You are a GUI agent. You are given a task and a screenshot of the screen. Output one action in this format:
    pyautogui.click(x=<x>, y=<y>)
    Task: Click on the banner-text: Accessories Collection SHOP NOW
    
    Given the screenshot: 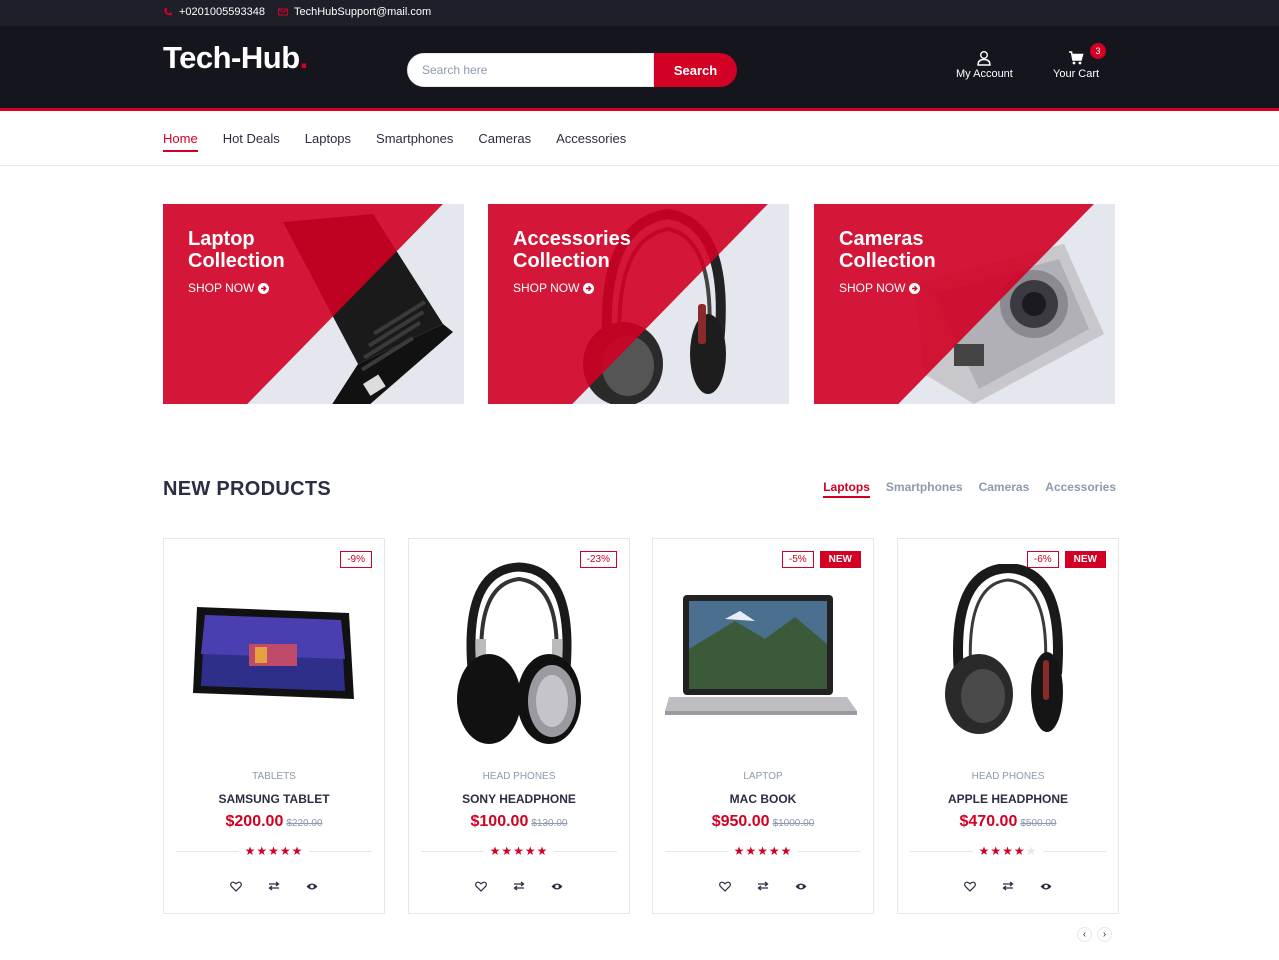 What is the action you would take?
    pyautogui.click(x=572, y=261)
    